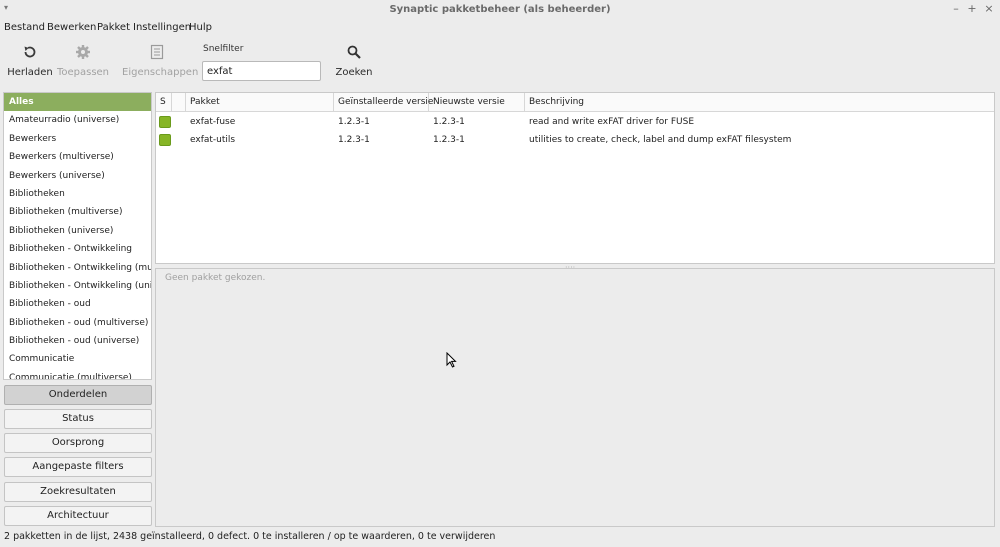 This screenshot has width=1000, height=547. I want to click on mouse-cursor-icon, so click(451, 361).